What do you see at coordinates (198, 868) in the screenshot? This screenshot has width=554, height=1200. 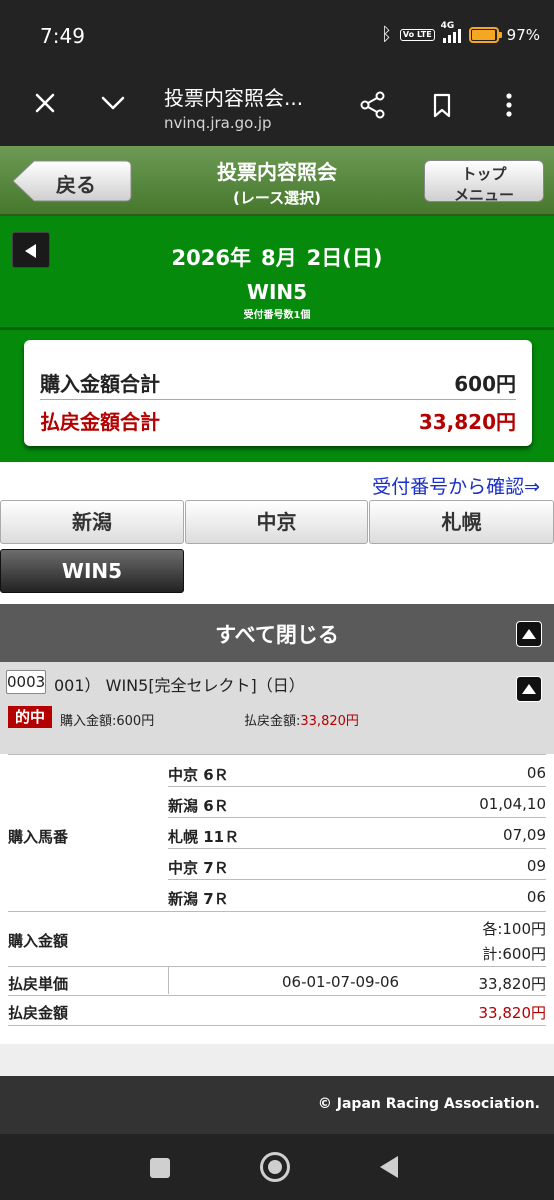 I see `race-name: 中京 7Ｒ` at bounding box center [198, 868].